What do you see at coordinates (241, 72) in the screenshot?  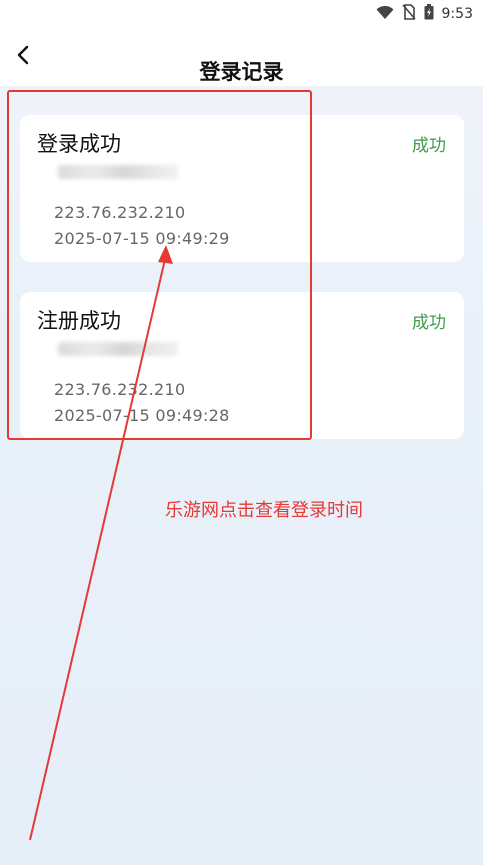 I see `page-title: 登录记录` at bounding box center [241, 72].